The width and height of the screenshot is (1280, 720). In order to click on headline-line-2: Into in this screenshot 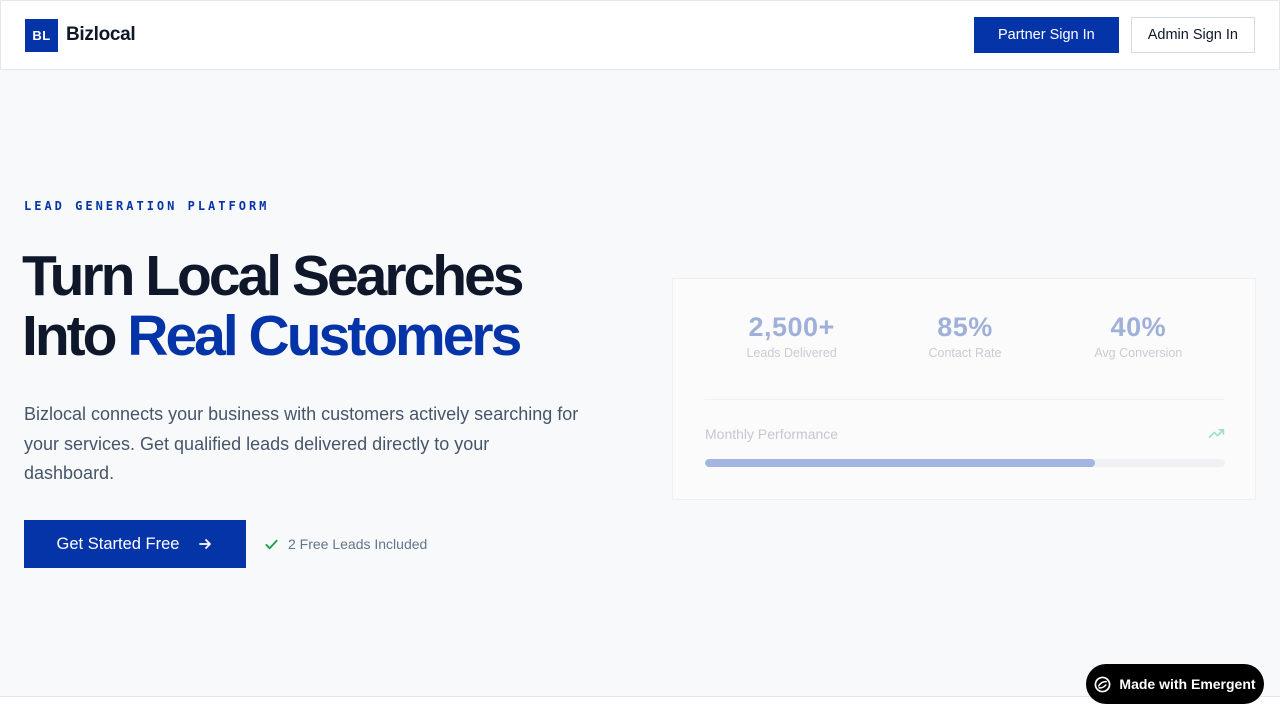, I will do `click(75, 336)`.